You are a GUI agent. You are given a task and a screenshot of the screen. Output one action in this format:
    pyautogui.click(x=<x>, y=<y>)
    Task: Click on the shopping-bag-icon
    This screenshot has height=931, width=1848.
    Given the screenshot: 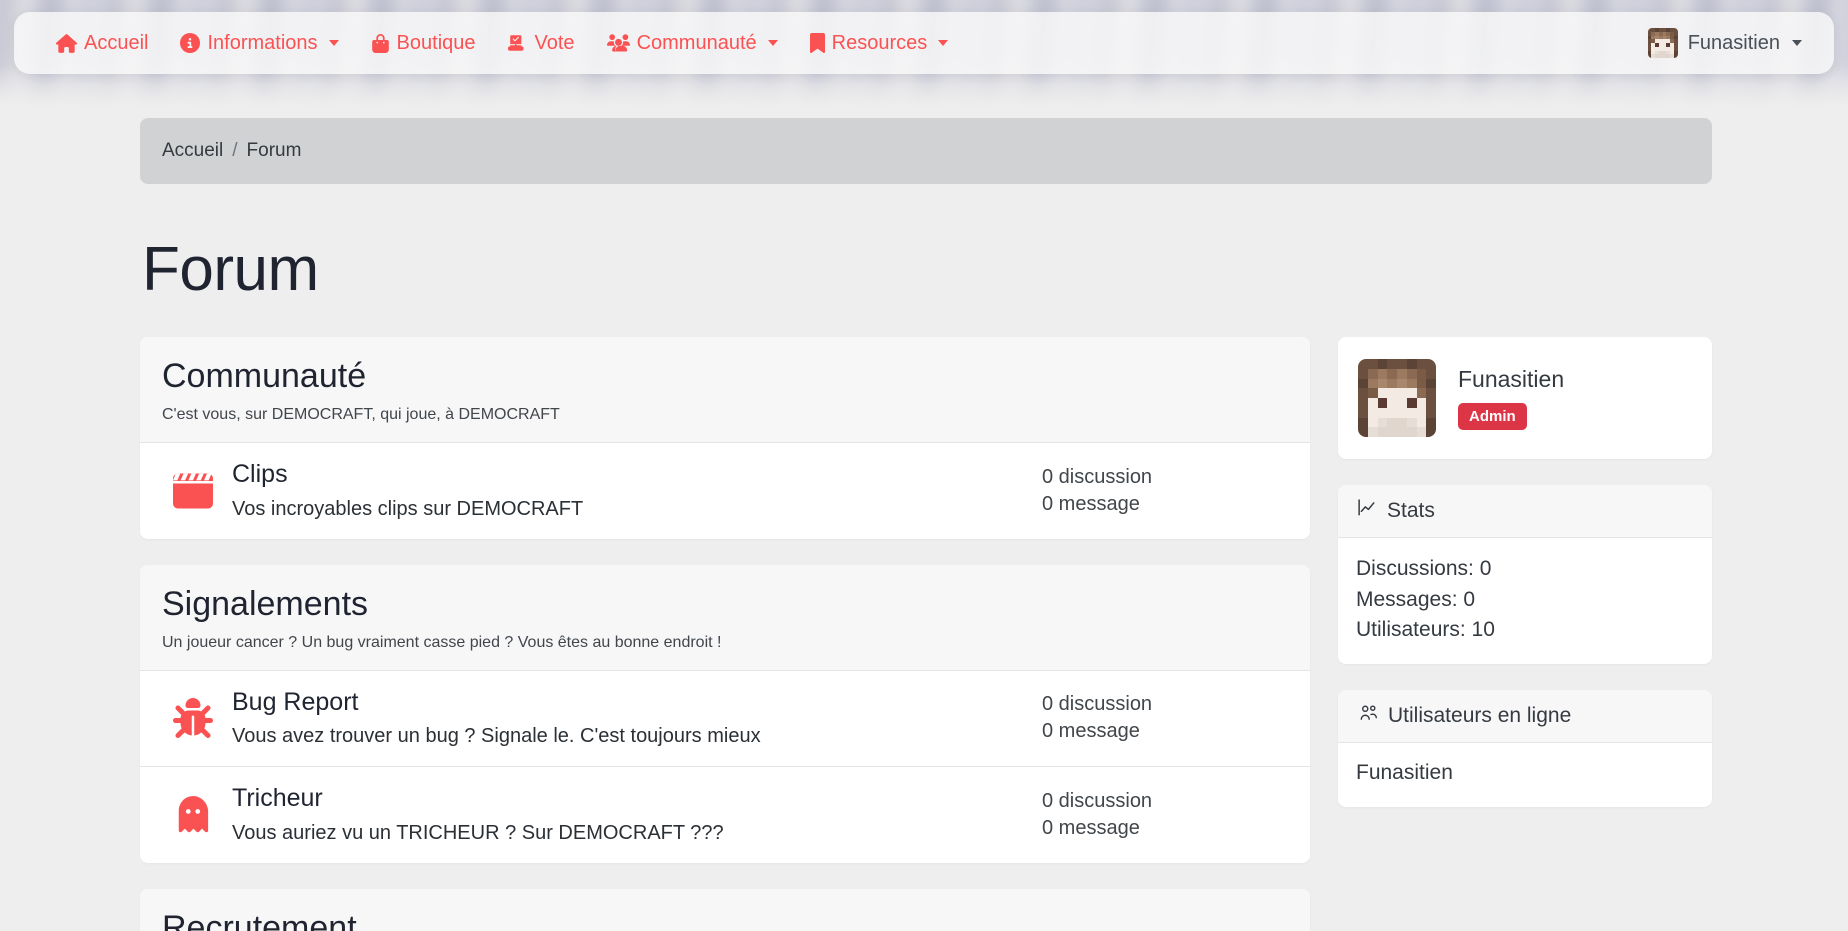 What is the action you would take?
    pyautogui.click(x=380, y=43)
    